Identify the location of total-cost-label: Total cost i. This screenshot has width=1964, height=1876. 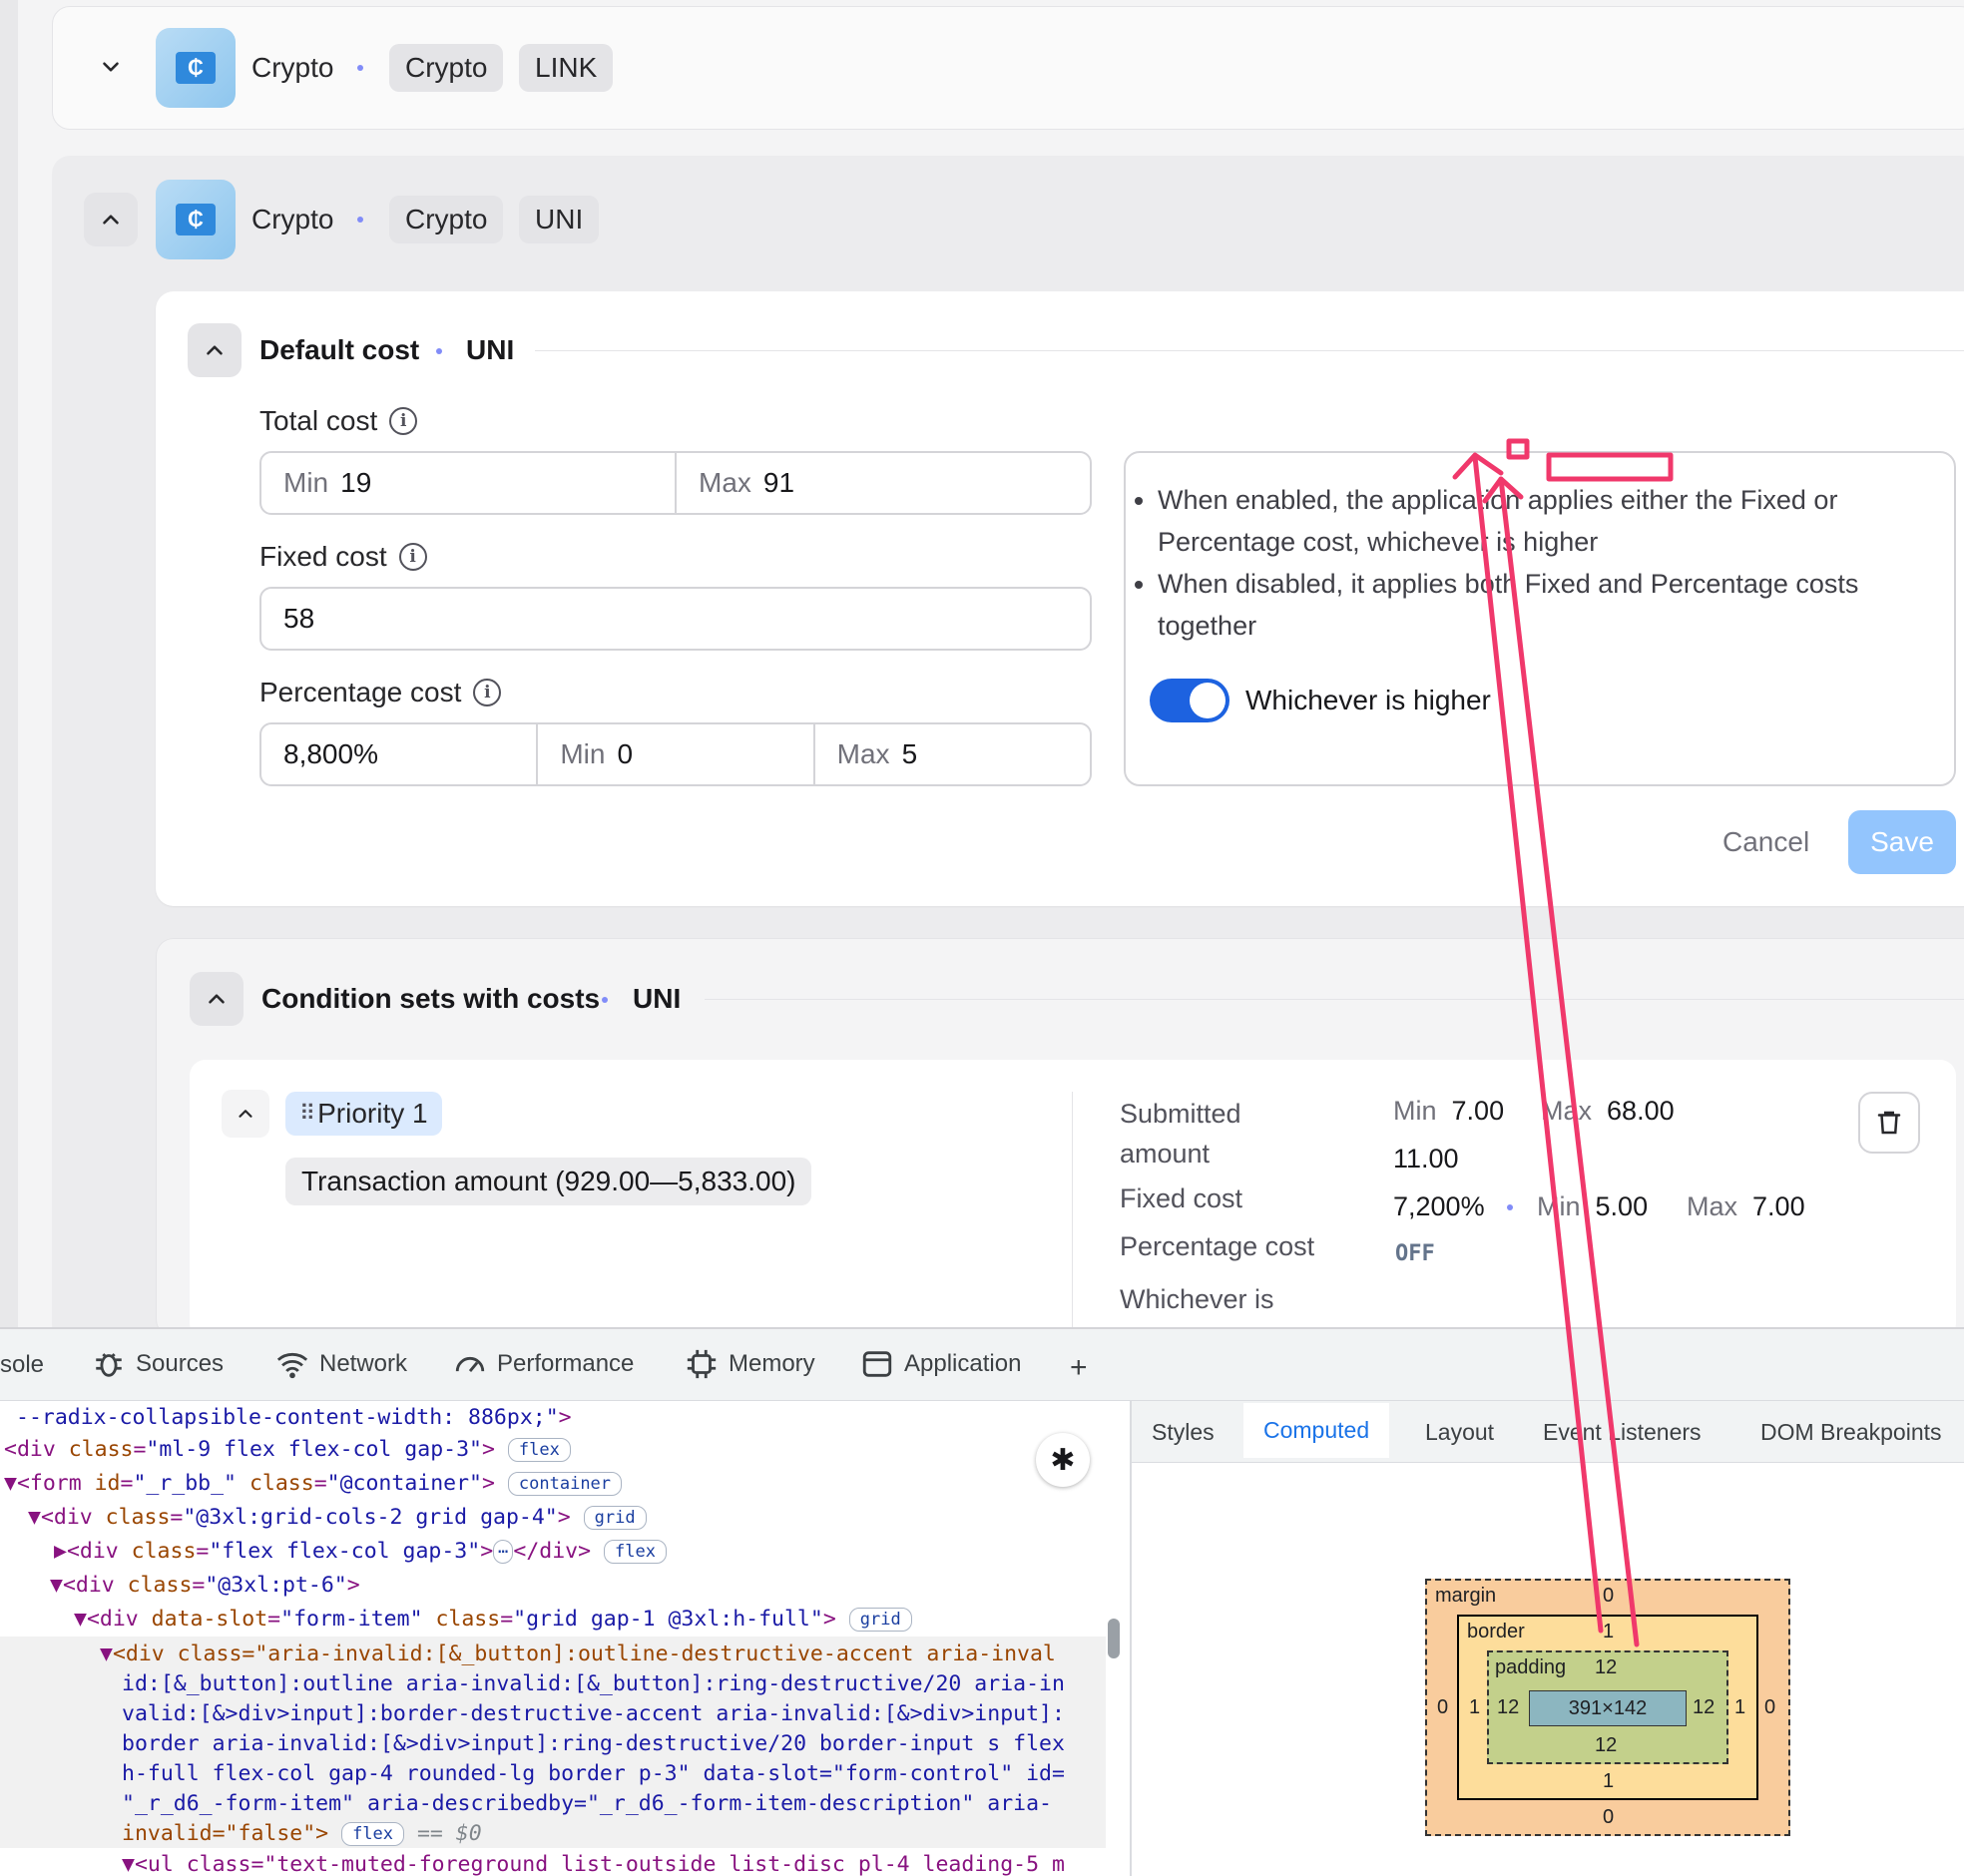
(338, 421).